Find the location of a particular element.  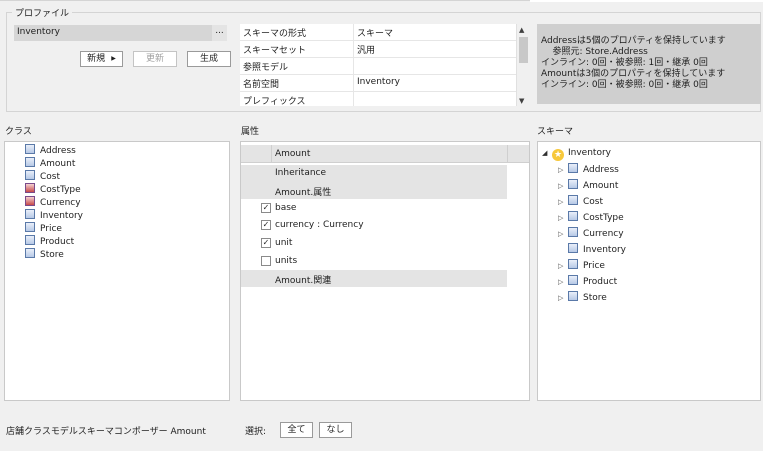

property-value: スキーマ is located at coordinates (375, 34).